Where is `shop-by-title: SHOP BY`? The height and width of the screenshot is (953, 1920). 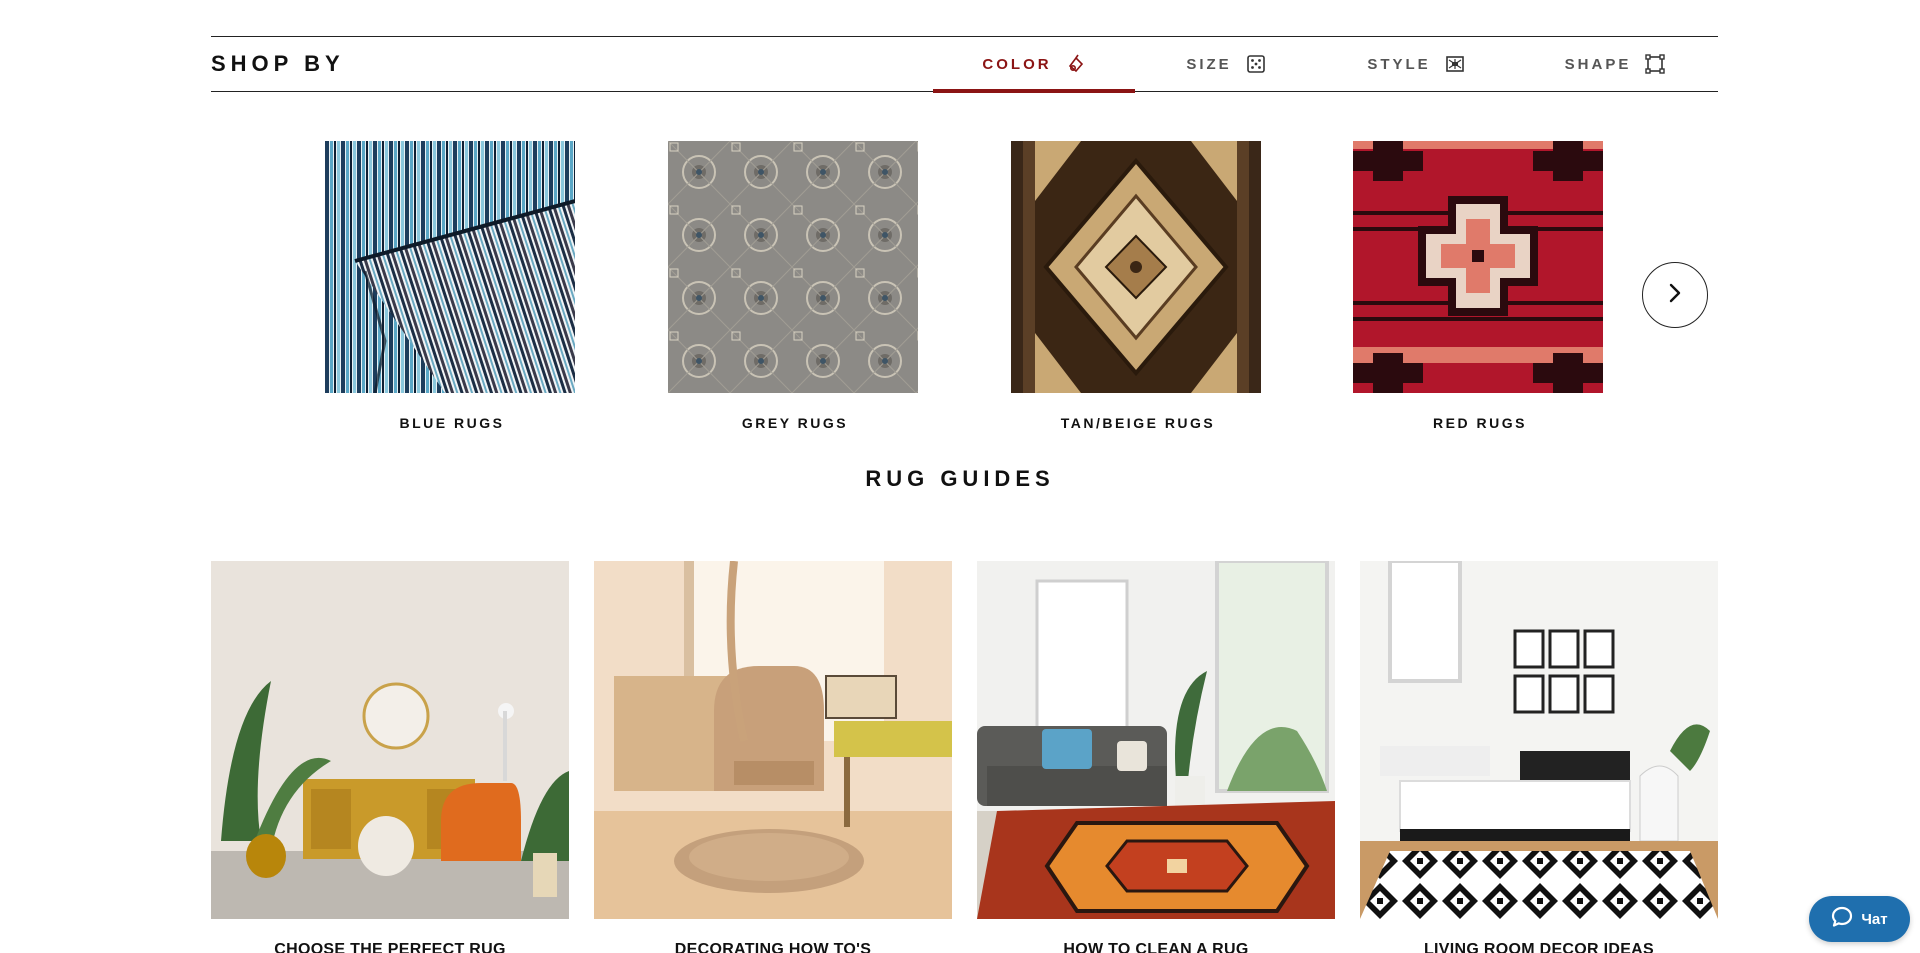 shop-by-title: SHOP BY is located at coordinates (278, 63).